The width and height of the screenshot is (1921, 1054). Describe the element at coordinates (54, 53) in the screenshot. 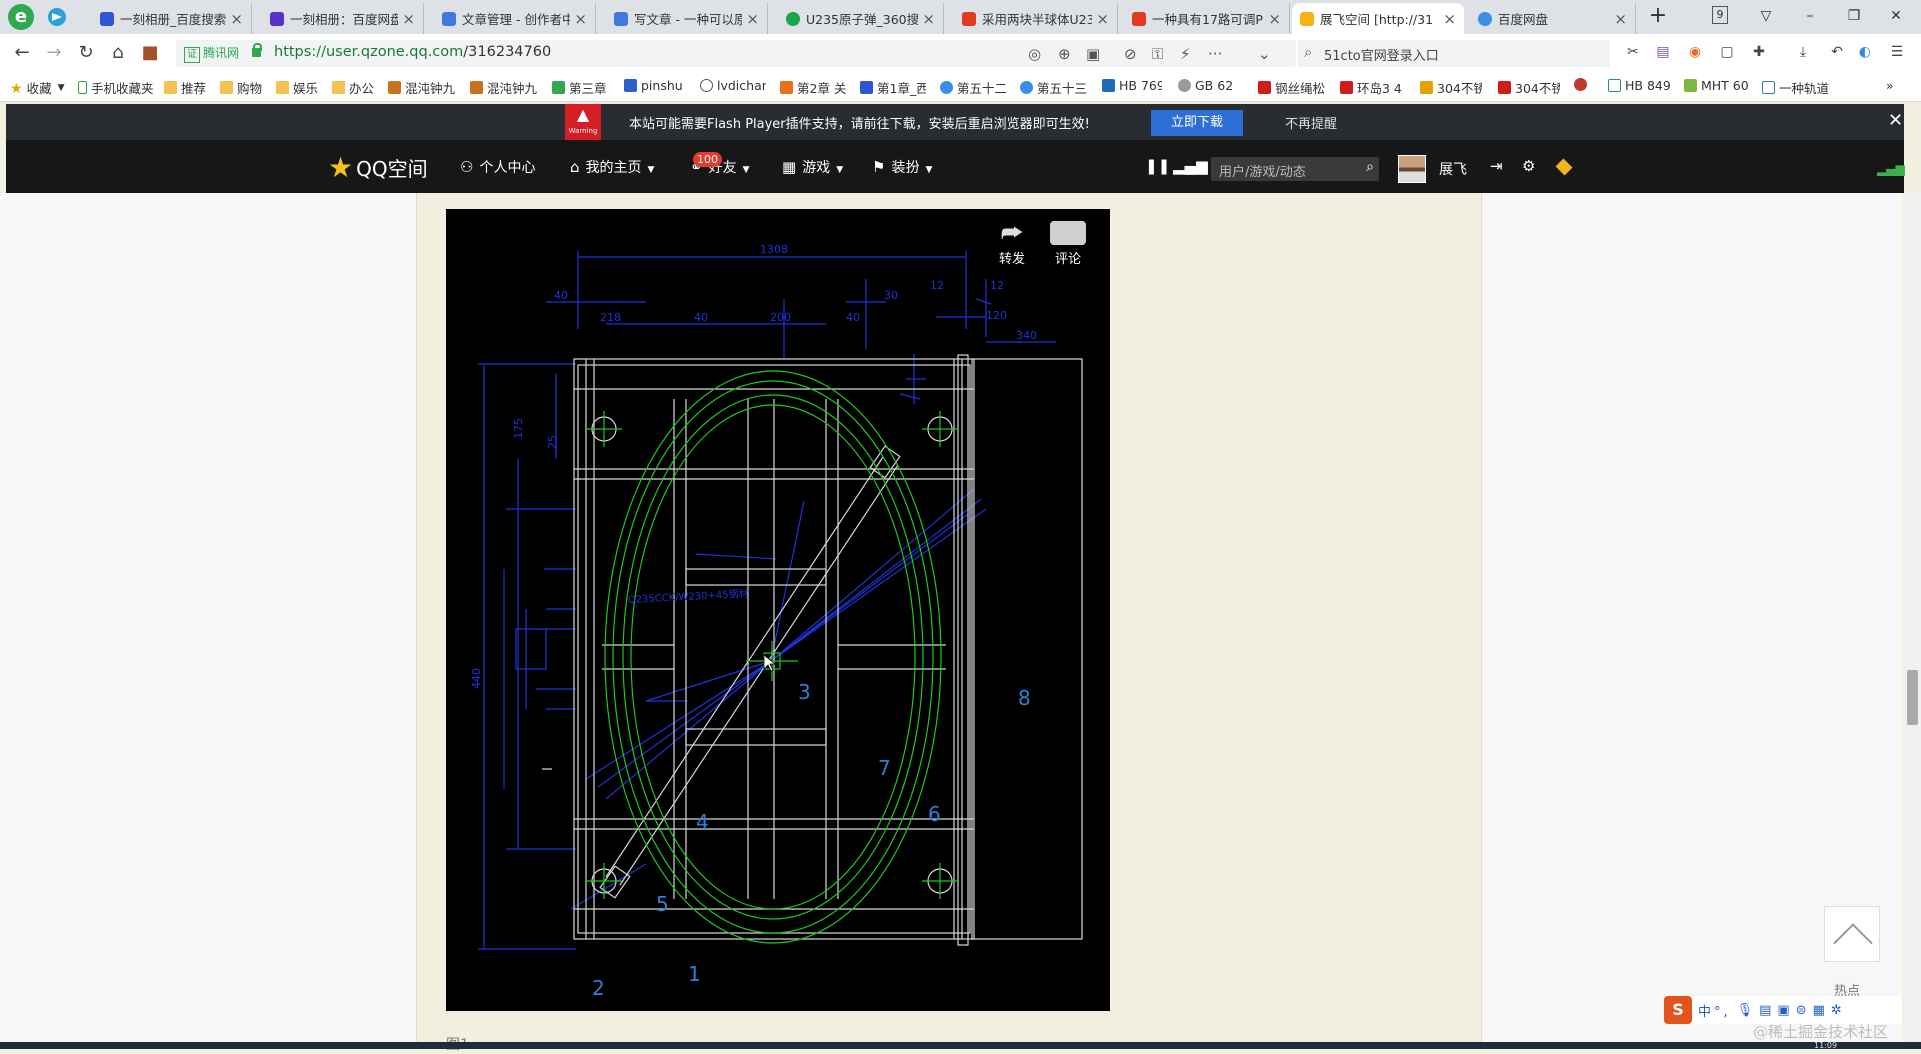

I see `forward-button: →` at that location.